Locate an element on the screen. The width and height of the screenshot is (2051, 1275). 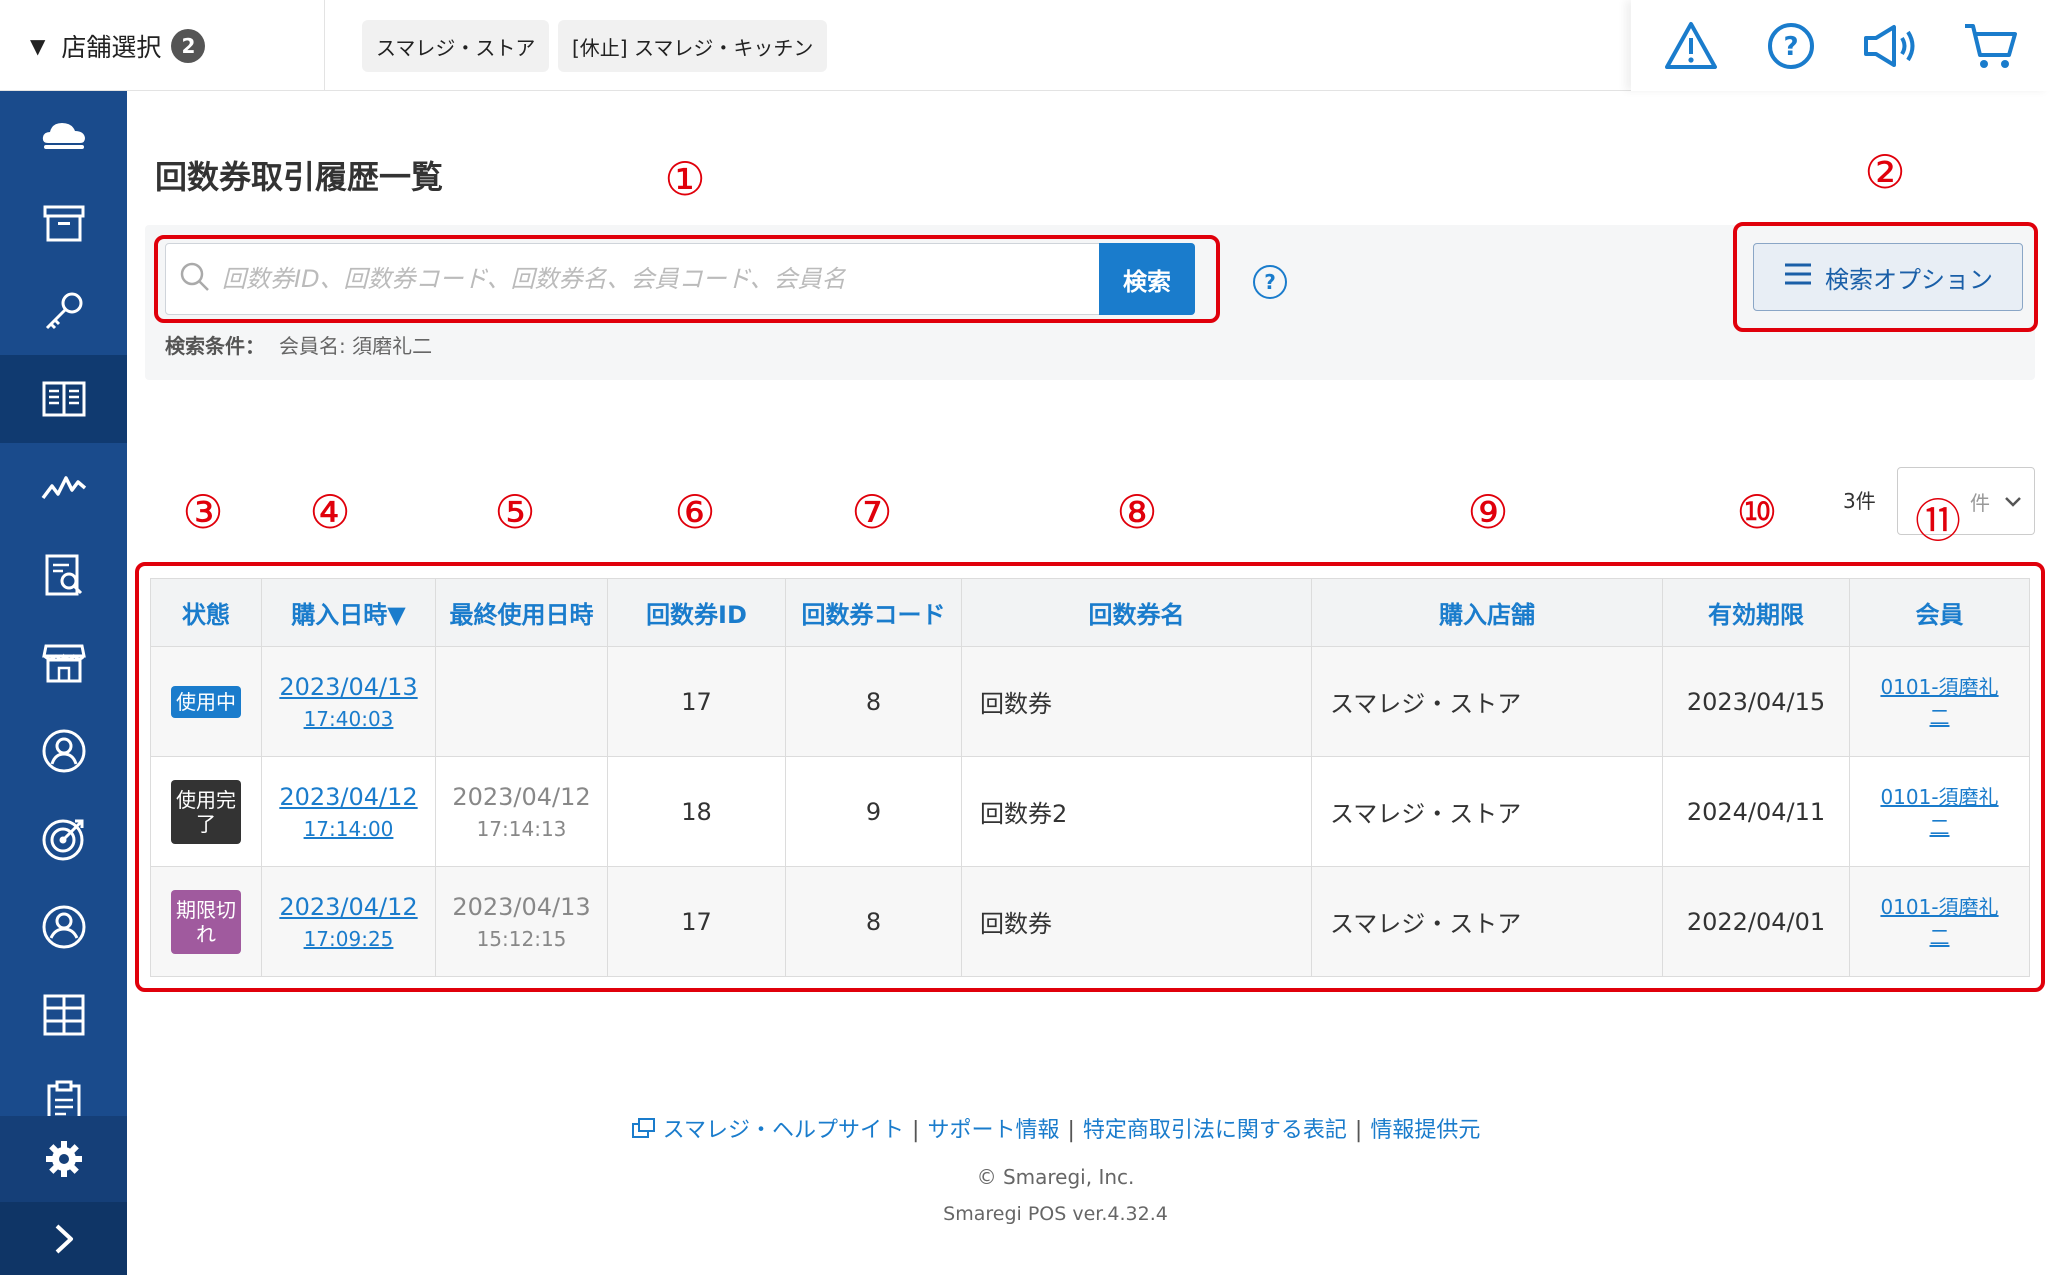
purchase-time-link: 17:40:03 is located at coordinates (348, 719).